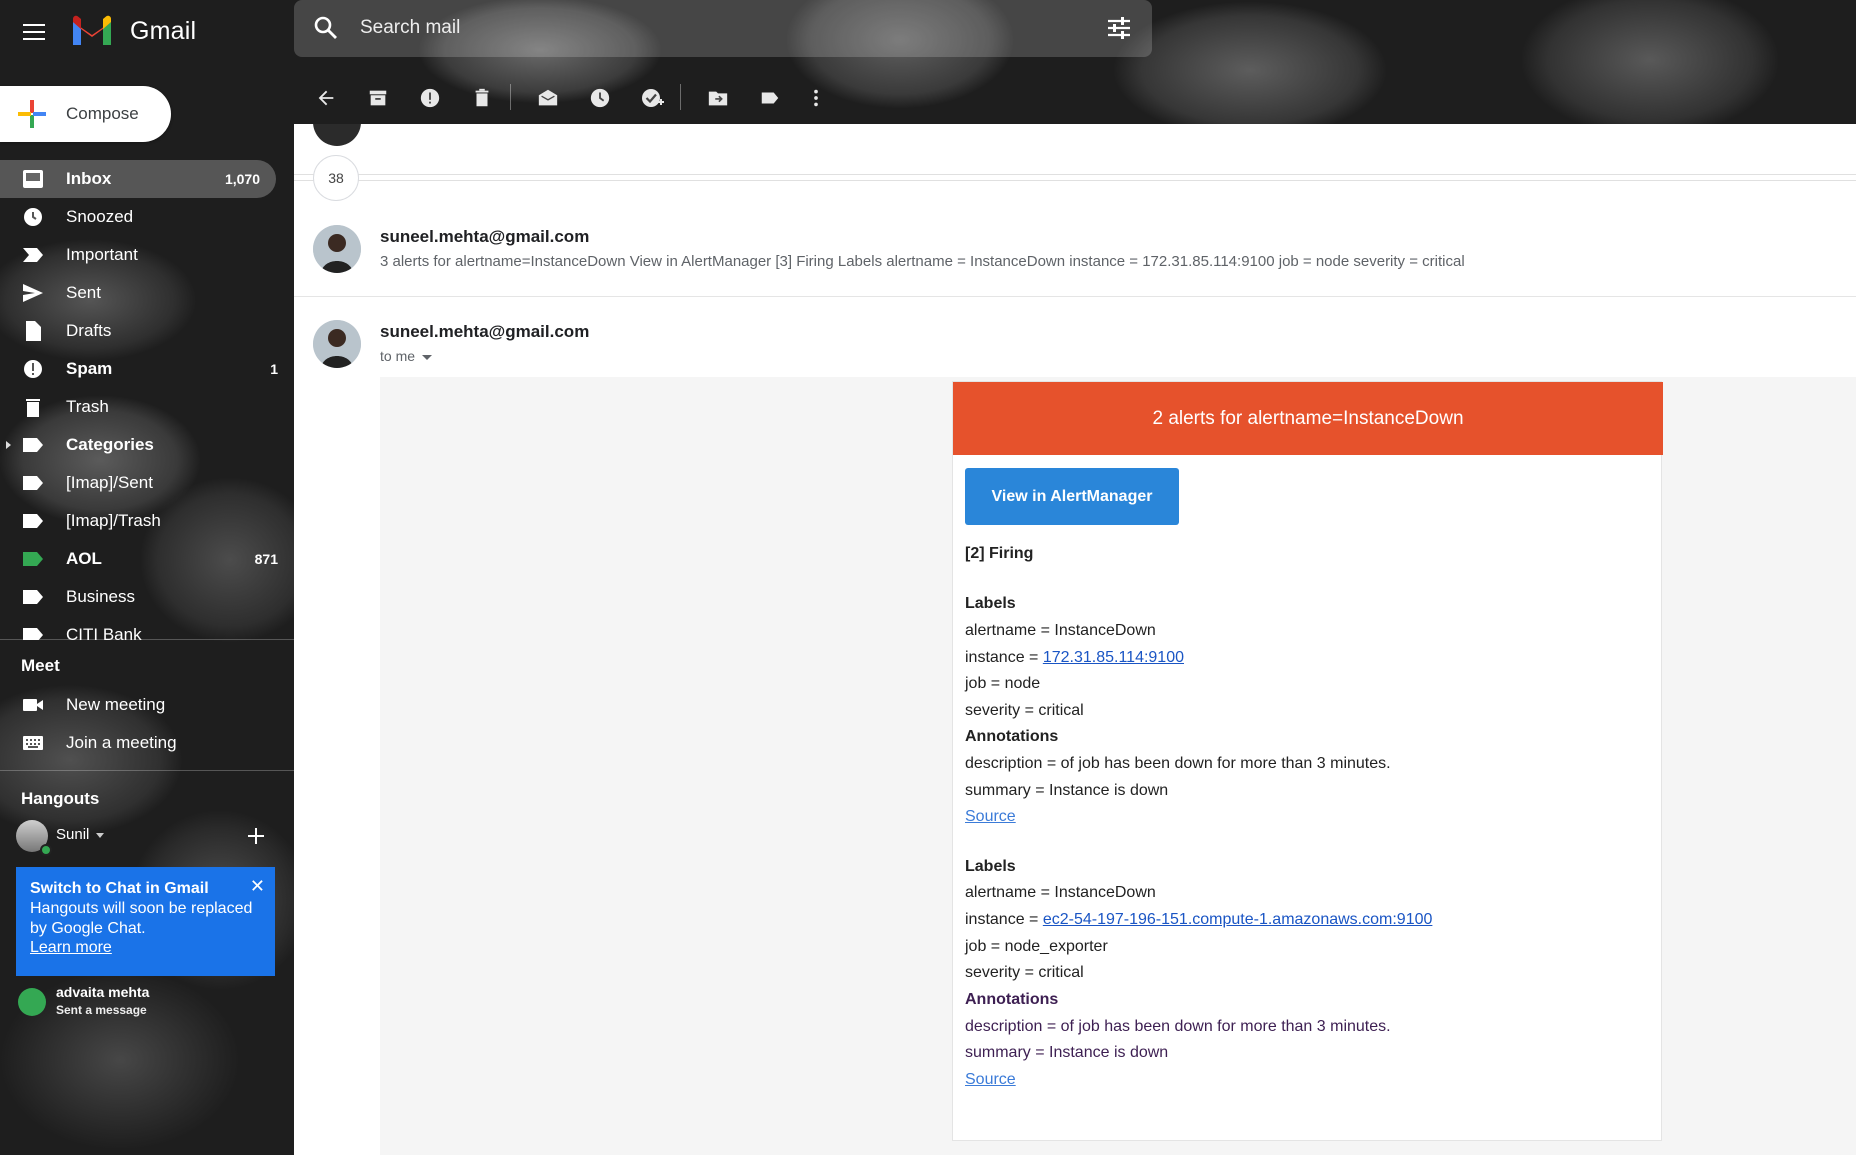  What do you see at coordinates (242, 179) in the screenshot?
I see `unread-count: 1,070` at bounding box center [242, 179].